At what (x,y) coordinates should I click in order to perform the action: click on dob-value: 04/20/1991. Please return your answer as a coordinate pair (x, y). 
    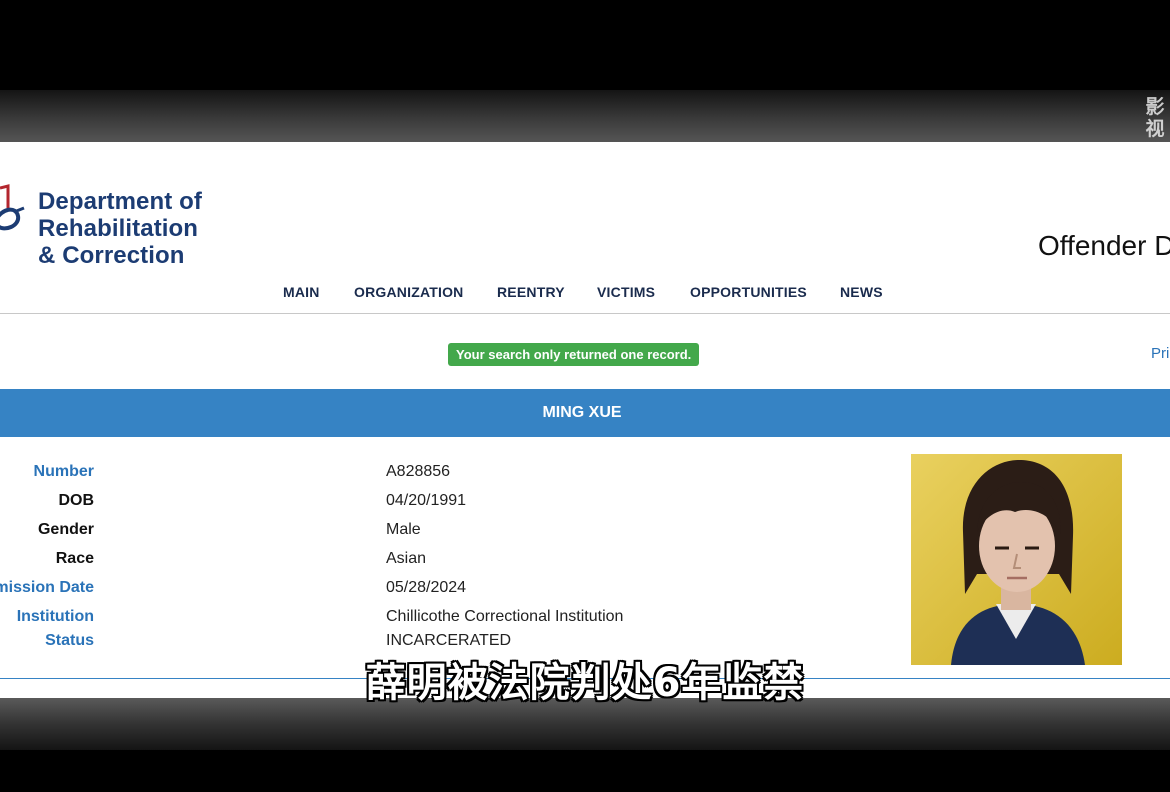
    Looking at the image, I should click on (426, 500).